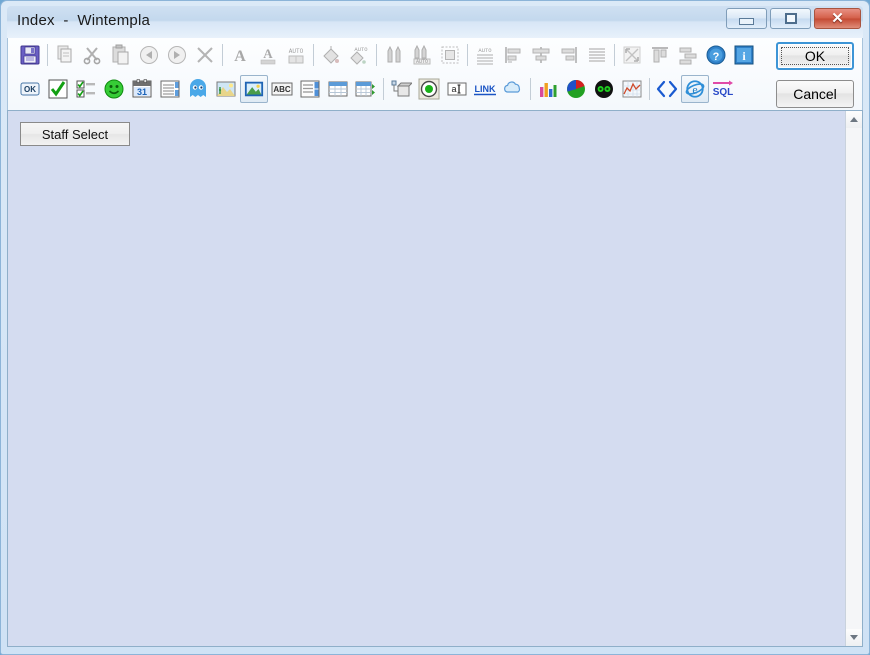  Describe the element at coordinates (149, 55) in the screenshot. I see `undo-button` at that location.